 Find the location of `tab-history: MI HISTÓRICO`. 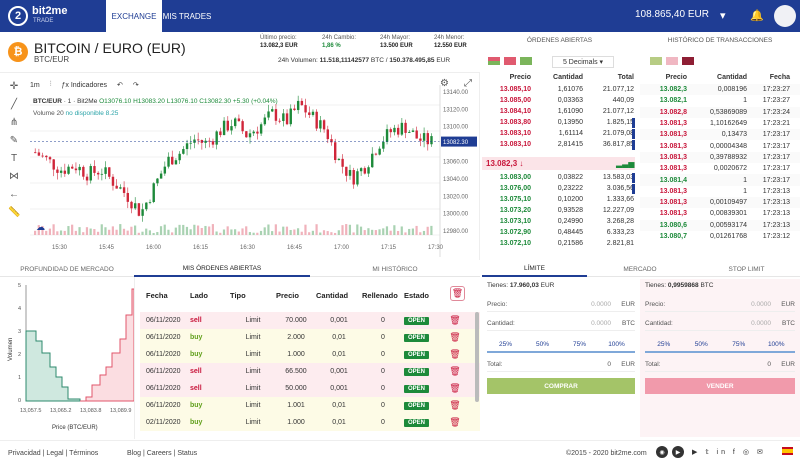

tab-history: MI HISTÓRICO is located at coordinates (395, 269).